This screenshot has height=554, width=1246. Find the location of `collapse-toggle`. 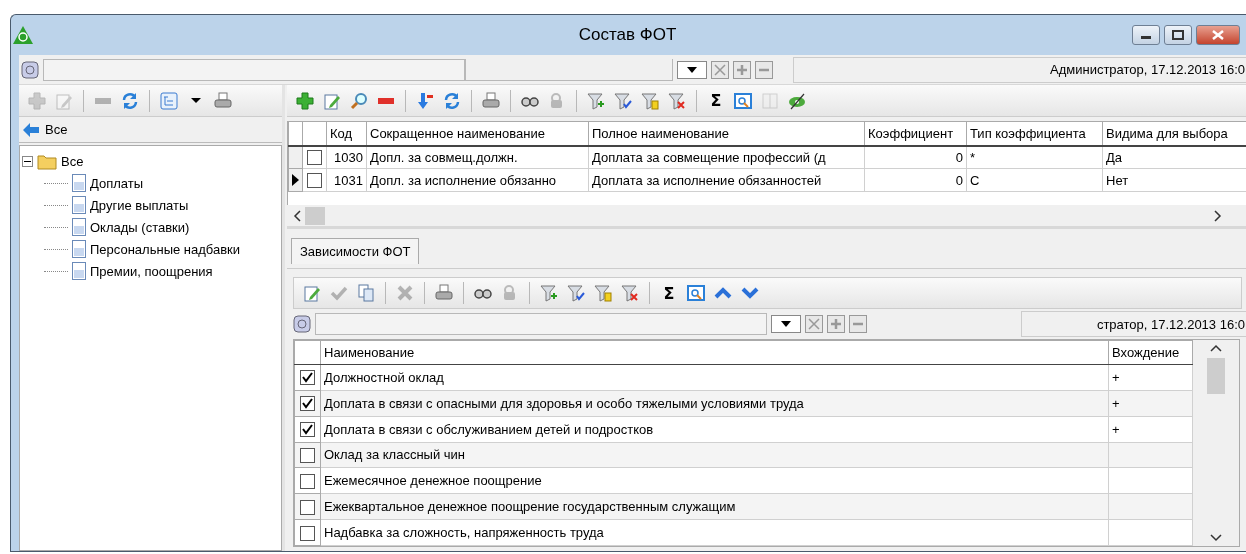

collapse-toggle is located at coordinates (27, 161).